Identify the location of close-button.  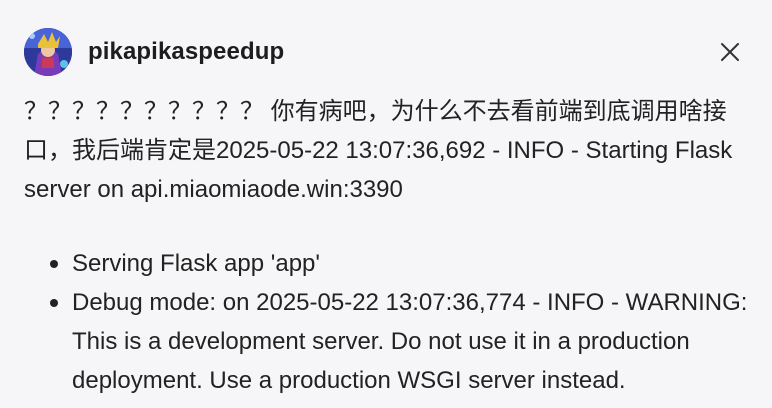
(730, 52).